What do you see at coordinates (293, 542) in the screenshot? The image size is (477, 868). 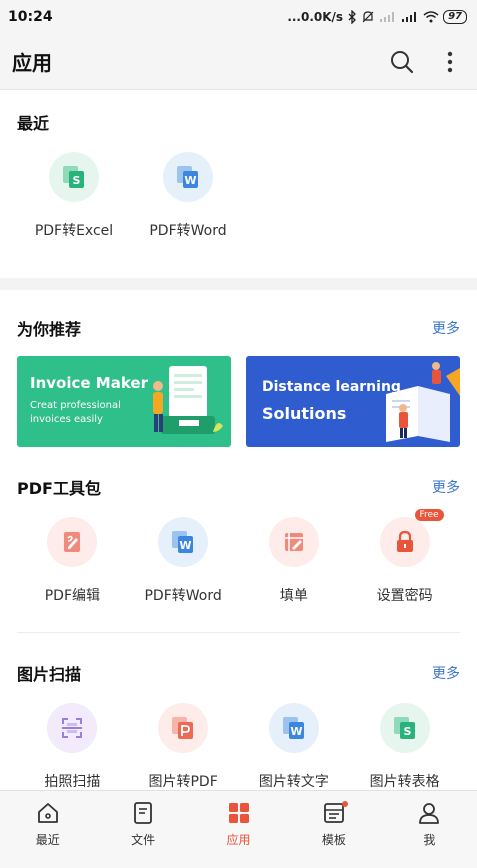 I see `fill-form-icon` at bounding box center [293, 542].